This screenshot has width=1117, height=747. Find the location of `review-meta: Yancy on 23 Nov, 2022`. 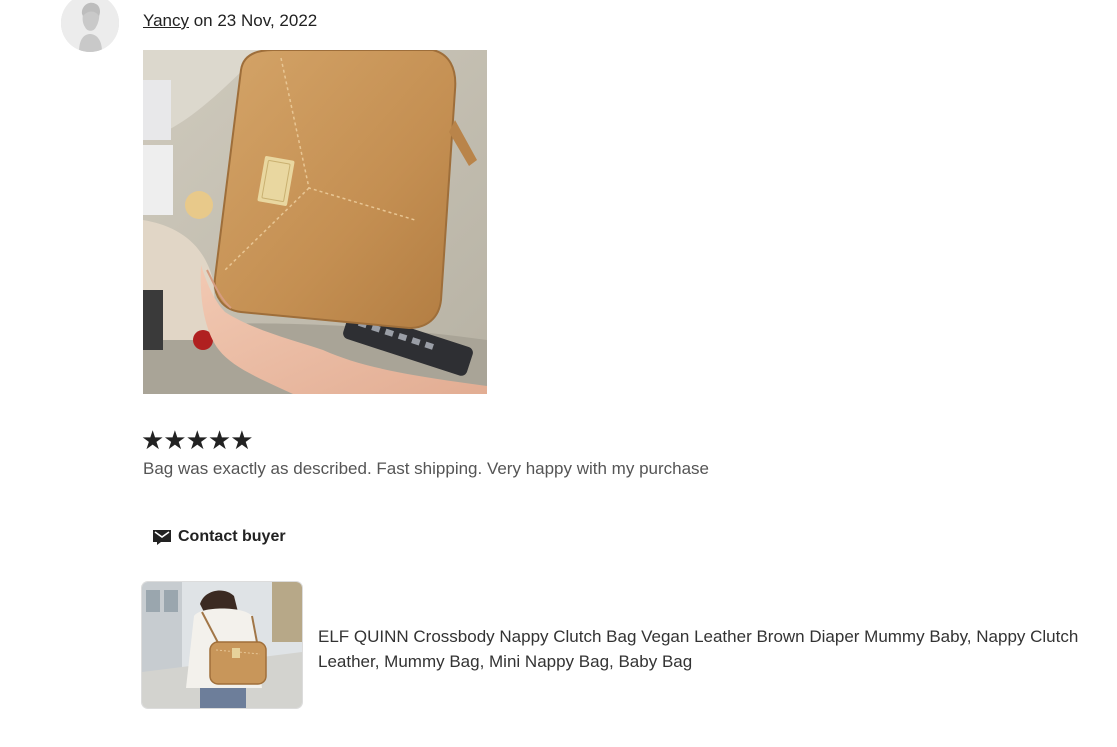

review-meta: Yancy on 23 Nov, 2022 is located at coordinates (230, 21).